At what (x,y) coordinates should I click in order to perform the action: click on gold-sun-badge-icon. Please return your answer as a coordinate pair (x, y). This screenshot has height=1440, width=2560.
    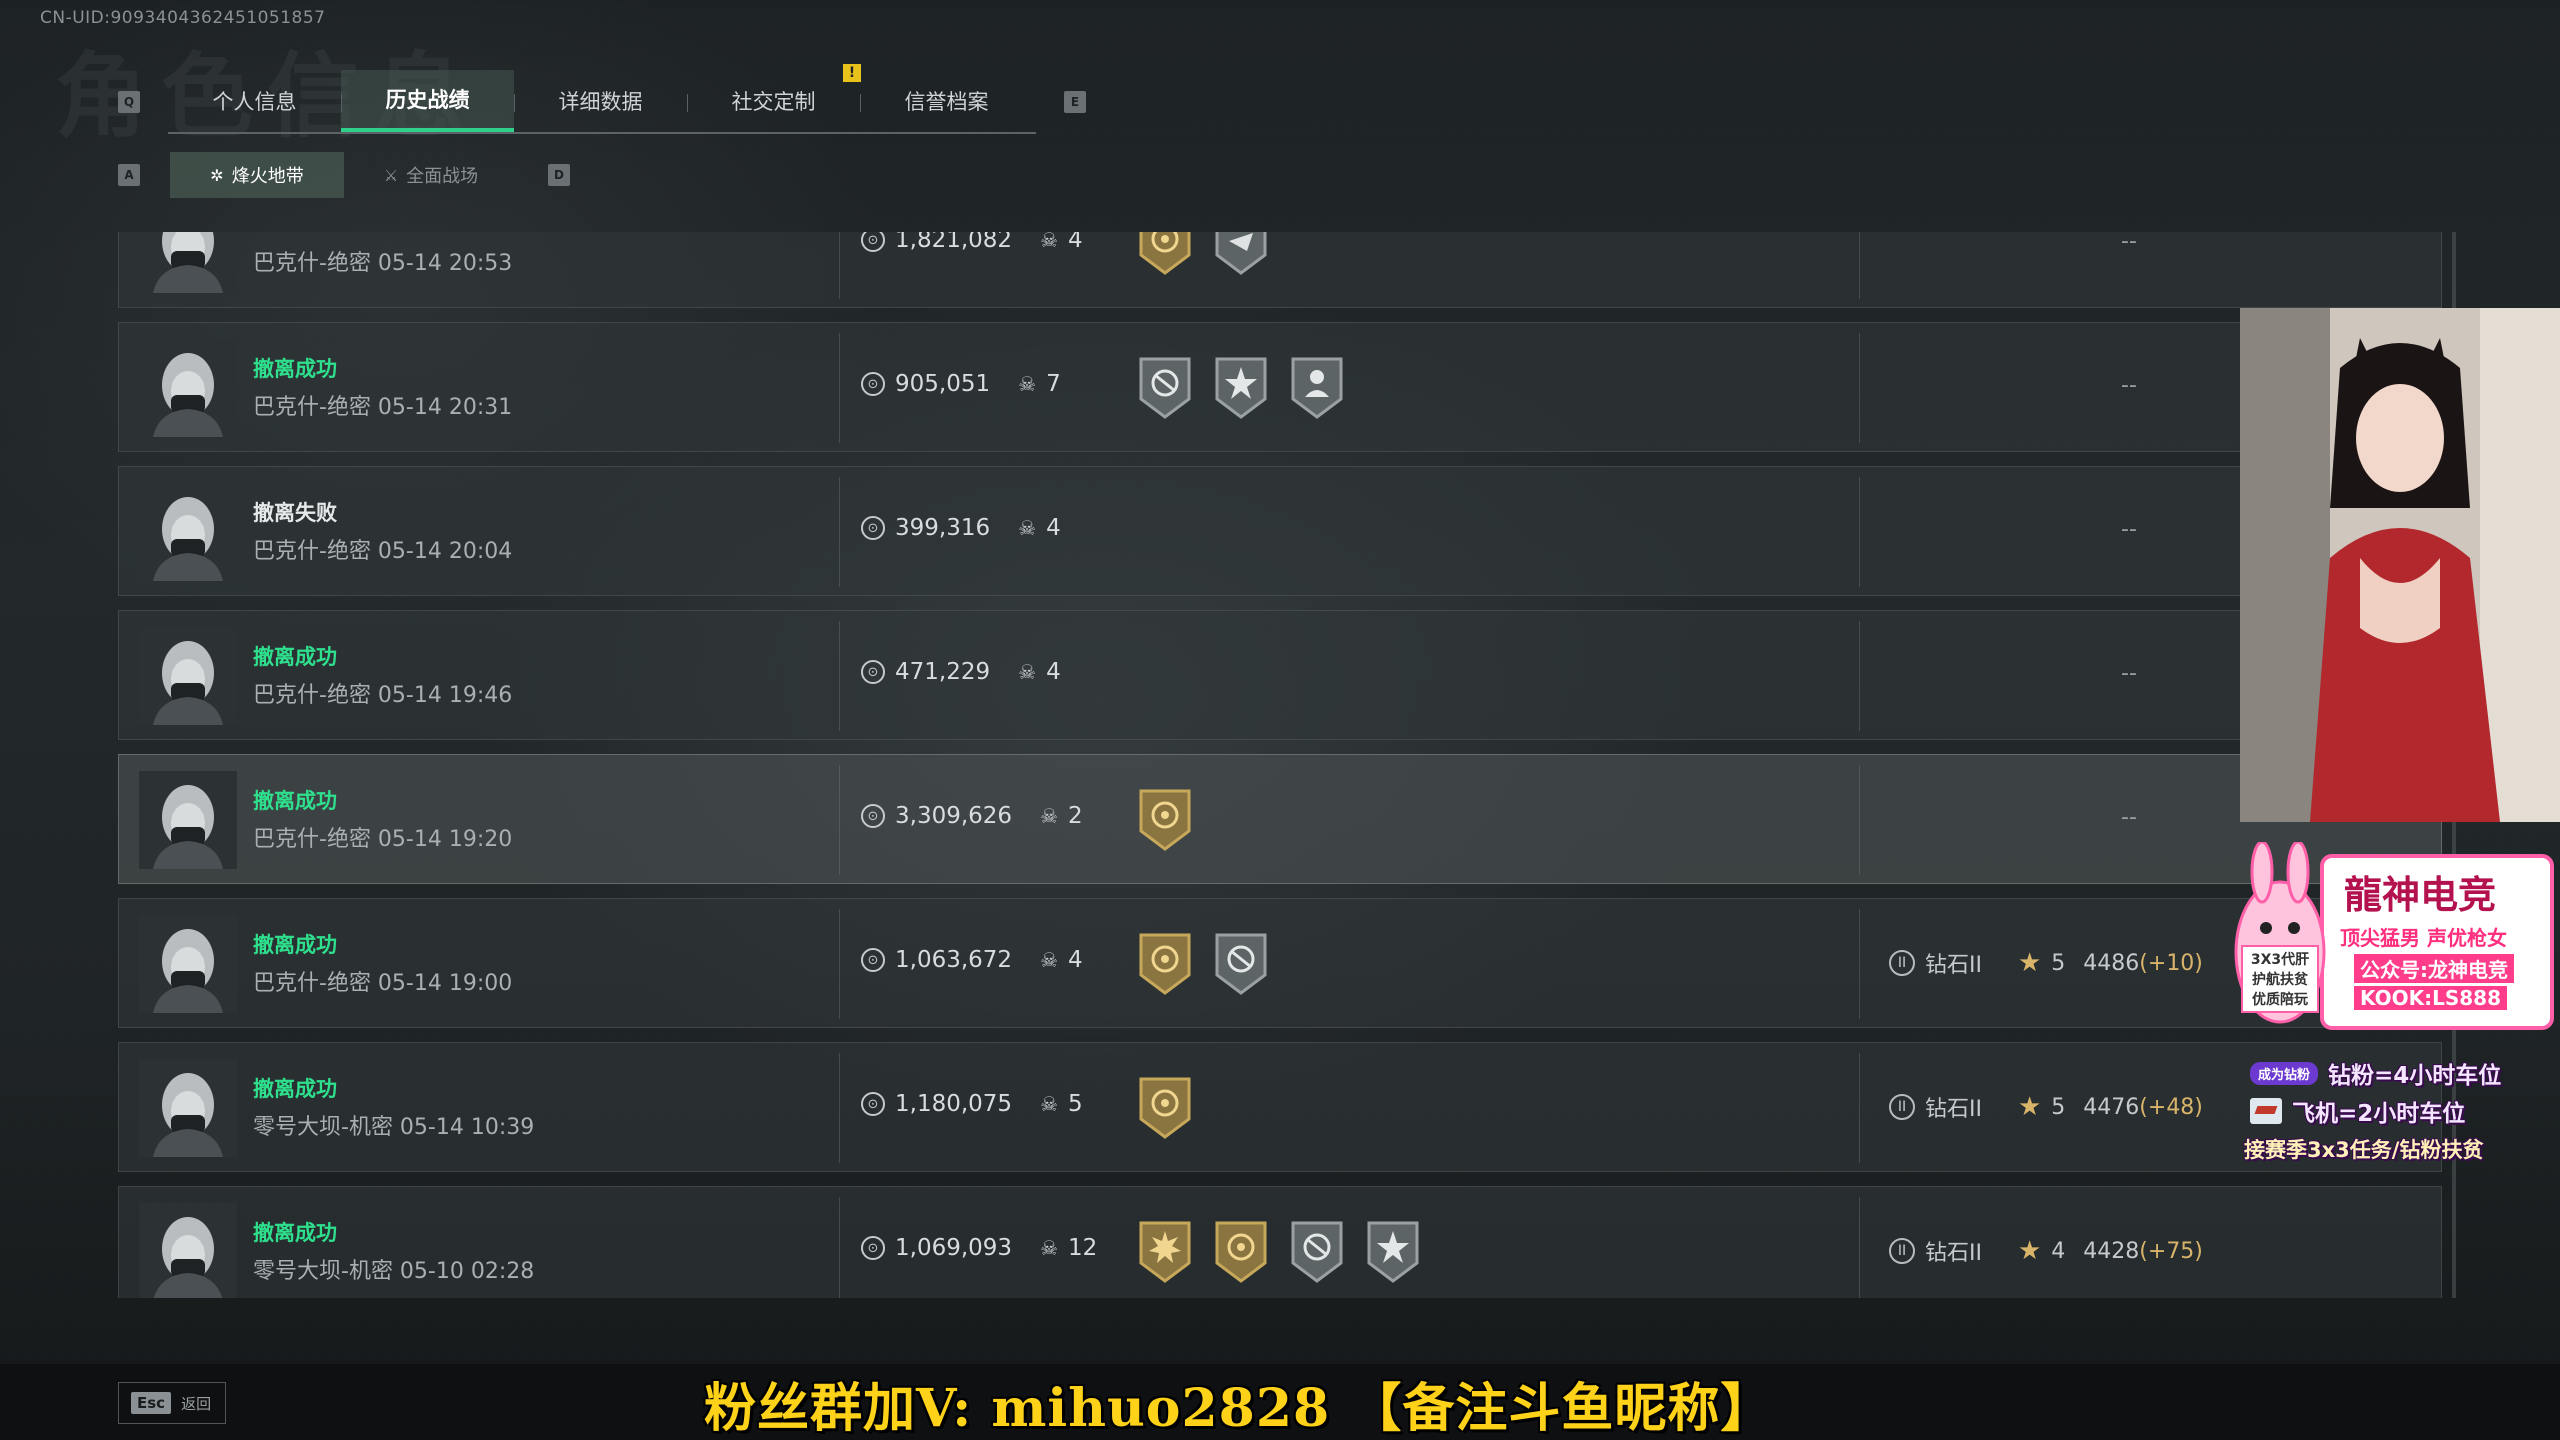
    Looking at the image, I should click on (1165, 1252).